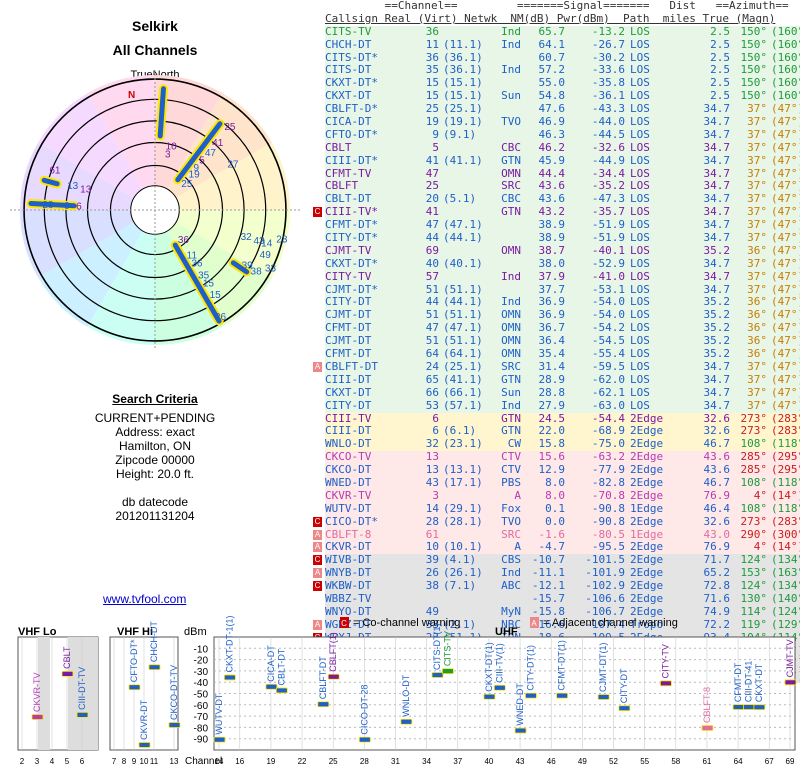 The image size is (800, 768). What do you see at coordinates (395, 761) in the screenshot?
I see `channel-tick-label: 31` at bounding box center [395, 761].